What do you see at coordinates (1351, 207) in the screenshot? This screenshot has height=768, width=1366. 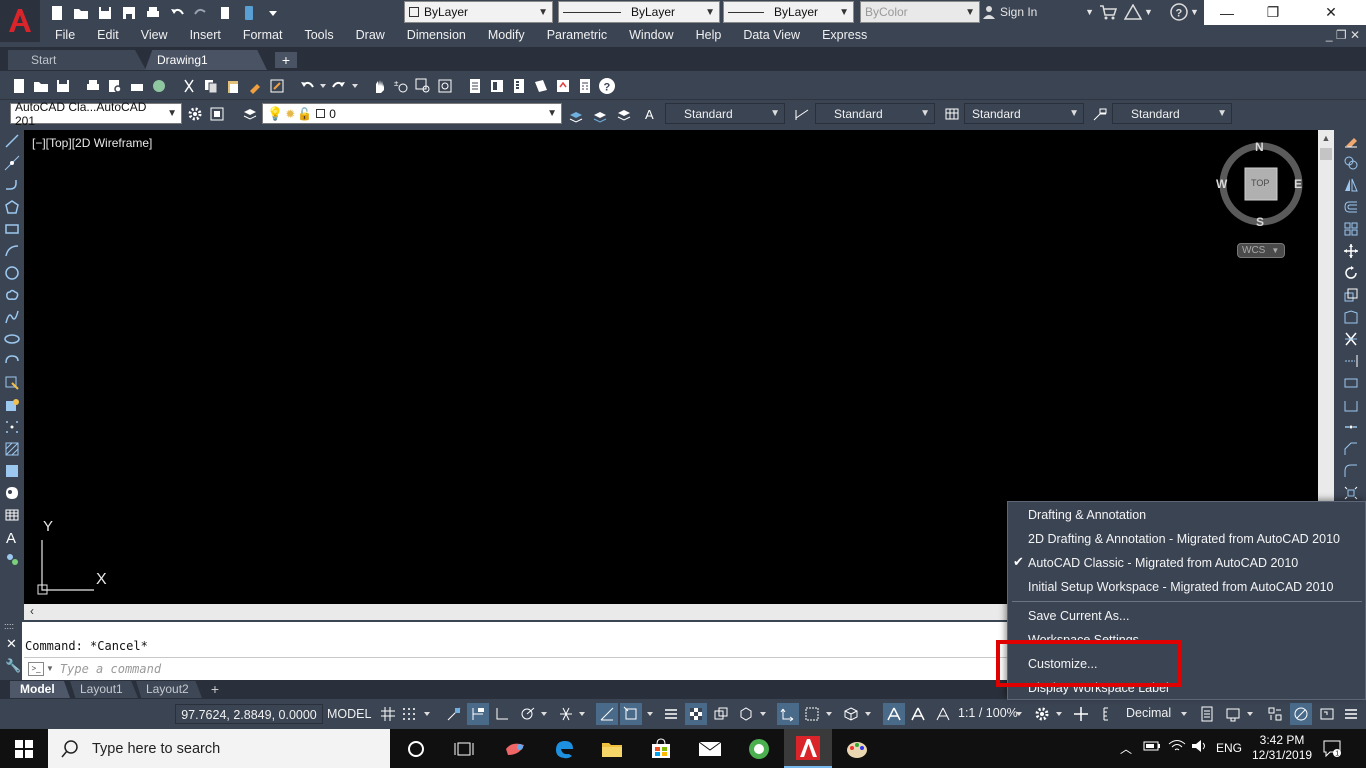 I see `offset-icon` at bounding box center [1351, 207].